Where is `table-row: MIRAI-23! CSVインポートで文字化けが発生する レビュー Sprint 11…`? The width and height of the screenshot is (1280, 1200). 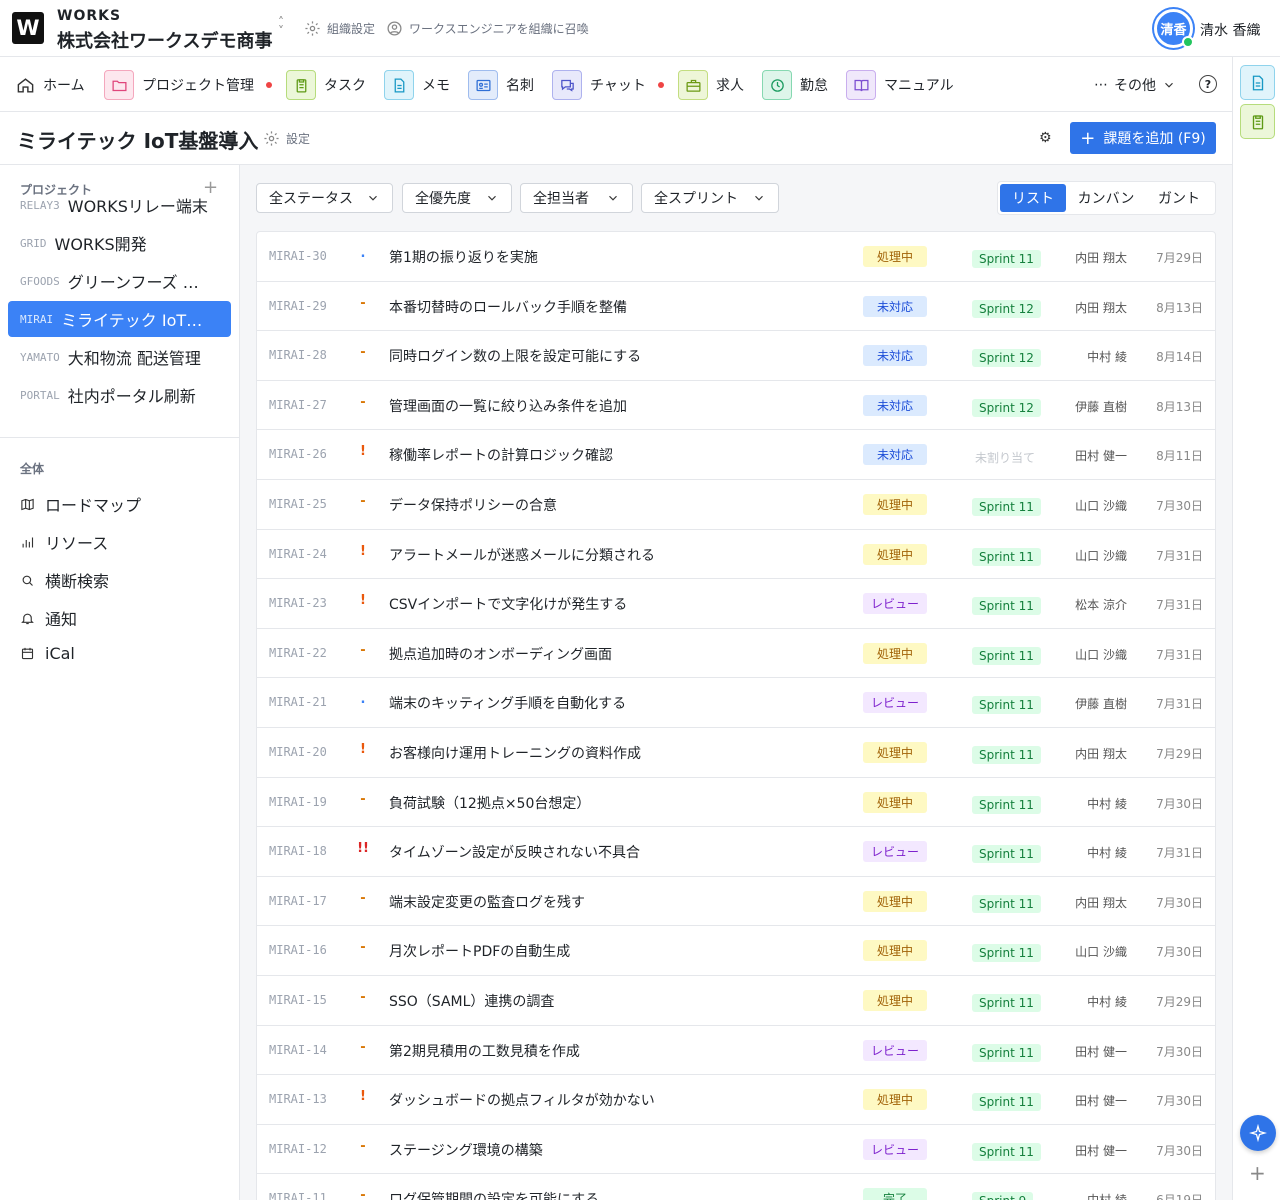
table-row: MIRAI-23! CSVインポートで文字化けが発生する レビュー Sprint 11… is located at coordinates (736, 604).